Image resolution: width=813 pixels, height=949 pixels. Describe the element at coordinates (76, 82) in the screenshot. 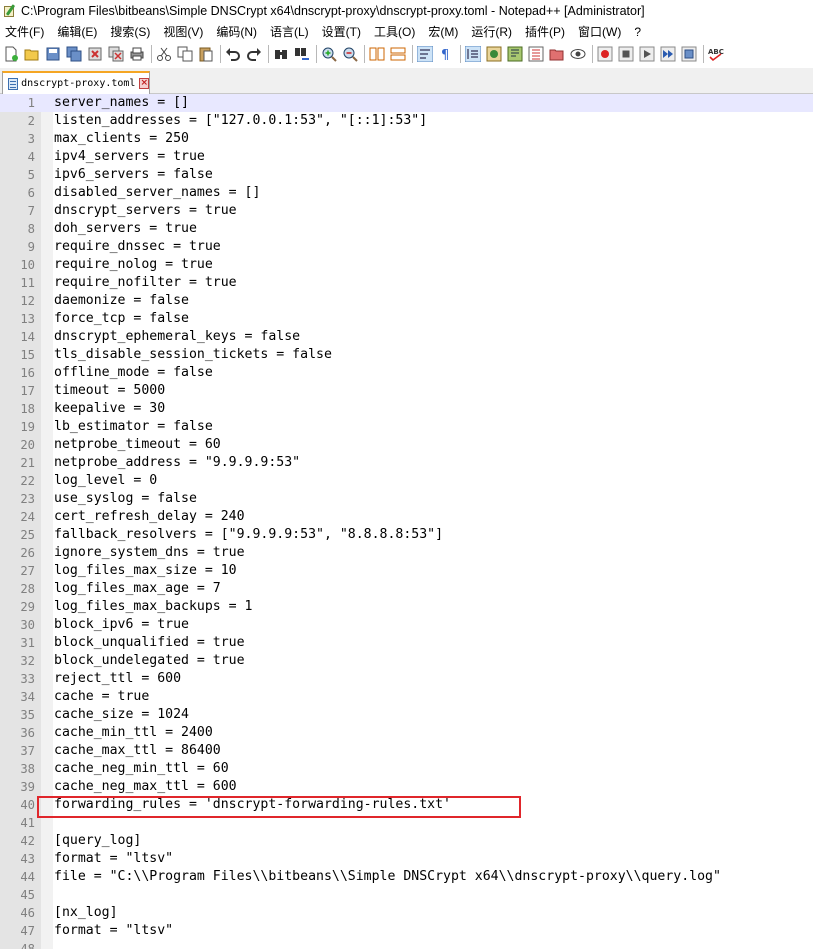

I see `tab-dnscrypt-proxy-toml: dnscrypt-proxy.toml ×` at that location.